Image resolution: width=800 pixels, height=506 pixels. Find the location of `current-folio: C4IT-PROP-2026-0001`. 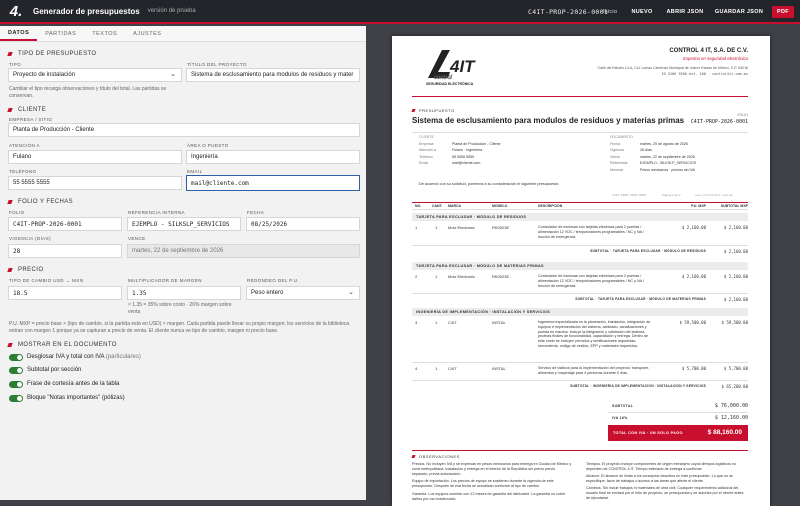

current-folio: C4IT-PROP-2026-0001 is located at coordinates (568, 12).